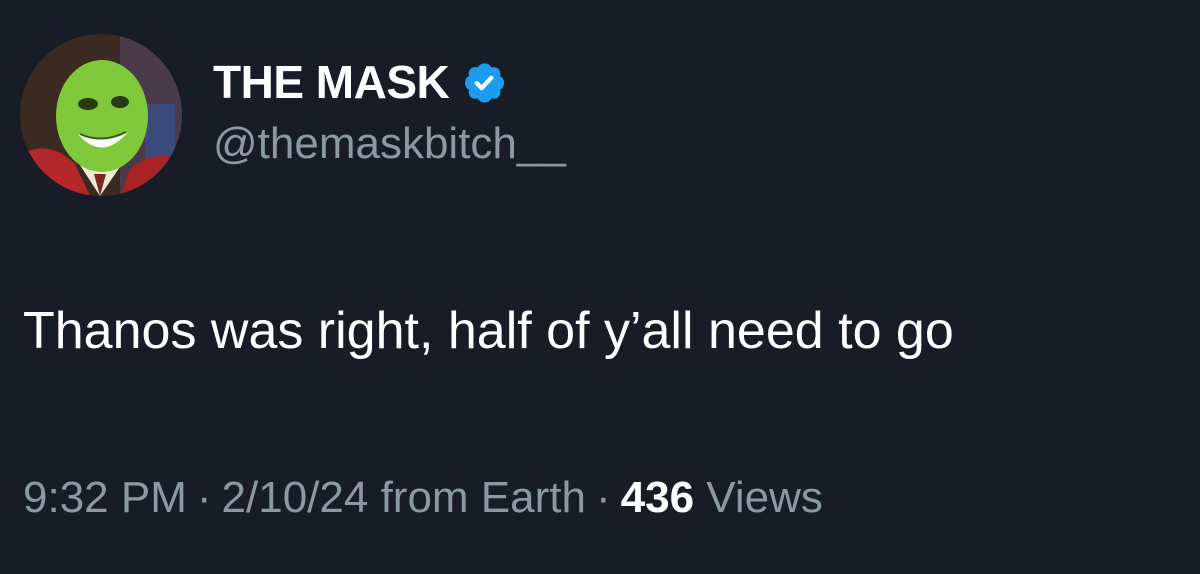  Describe the element at coordinates (331, 82) in the screenshot. I see `display-name: THE MASK` at that location.